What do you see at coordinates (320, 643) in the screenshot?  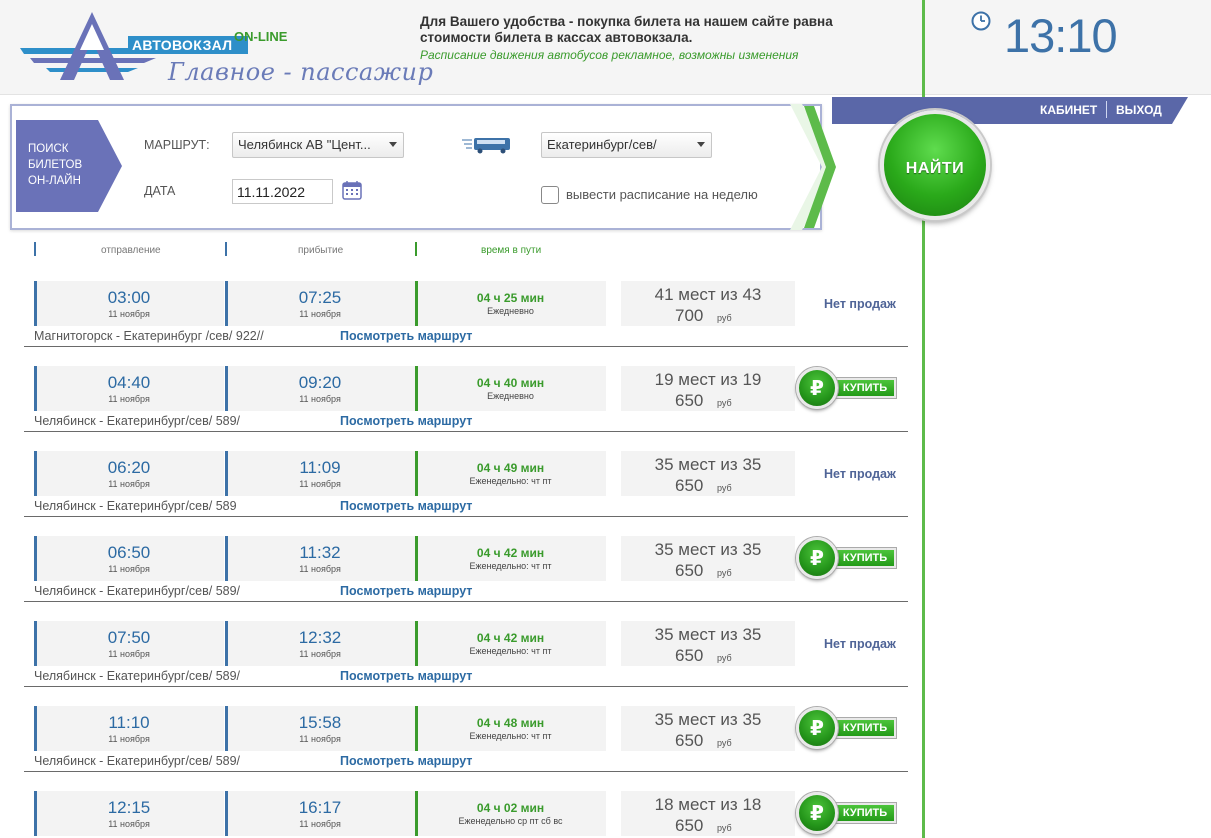 I see `arrival-cell: 12:32 11 ноября` at bounding box center [320, 643].